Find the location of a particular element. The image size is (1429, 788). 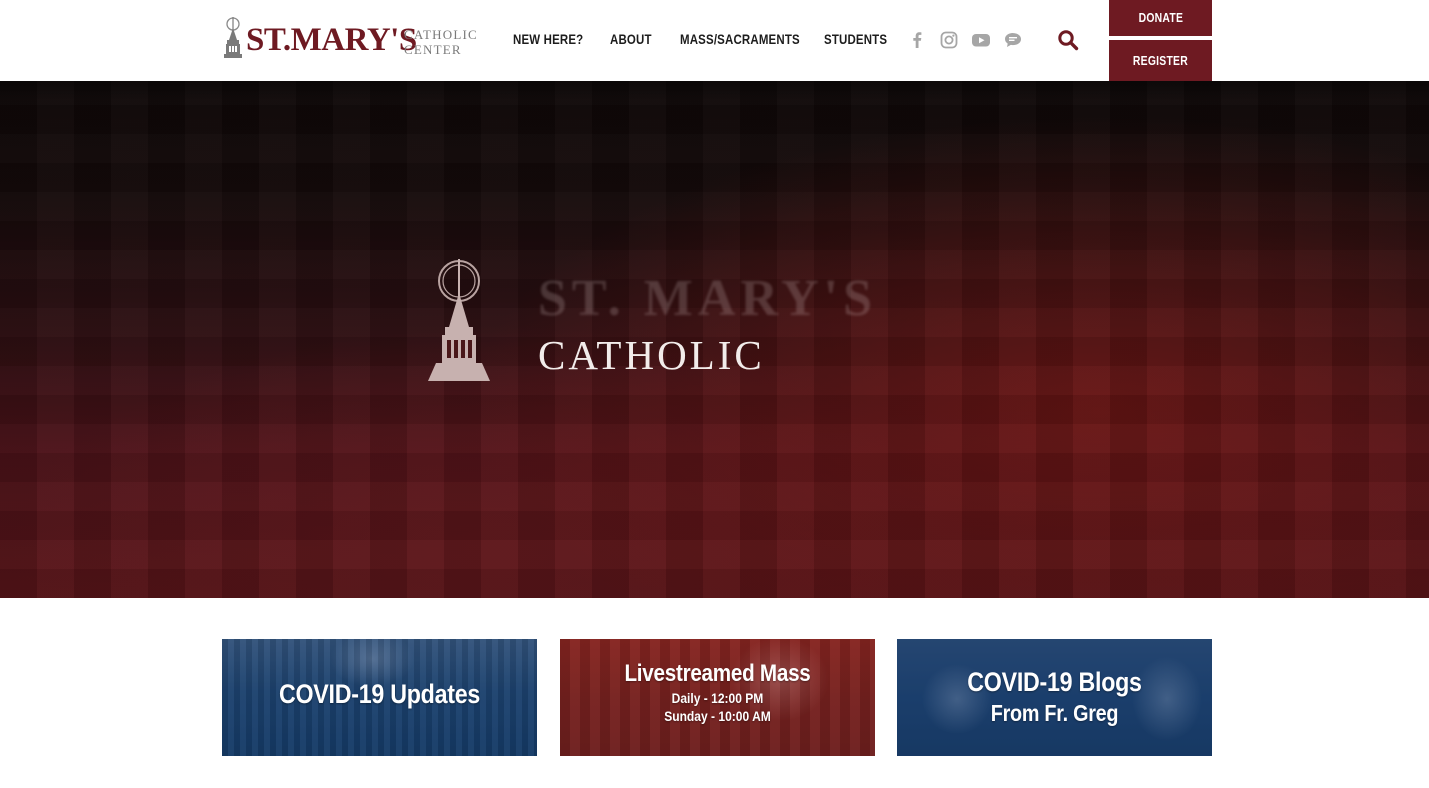

logo-subtitle-line2: CENTER is located at coordinates (433, 49).